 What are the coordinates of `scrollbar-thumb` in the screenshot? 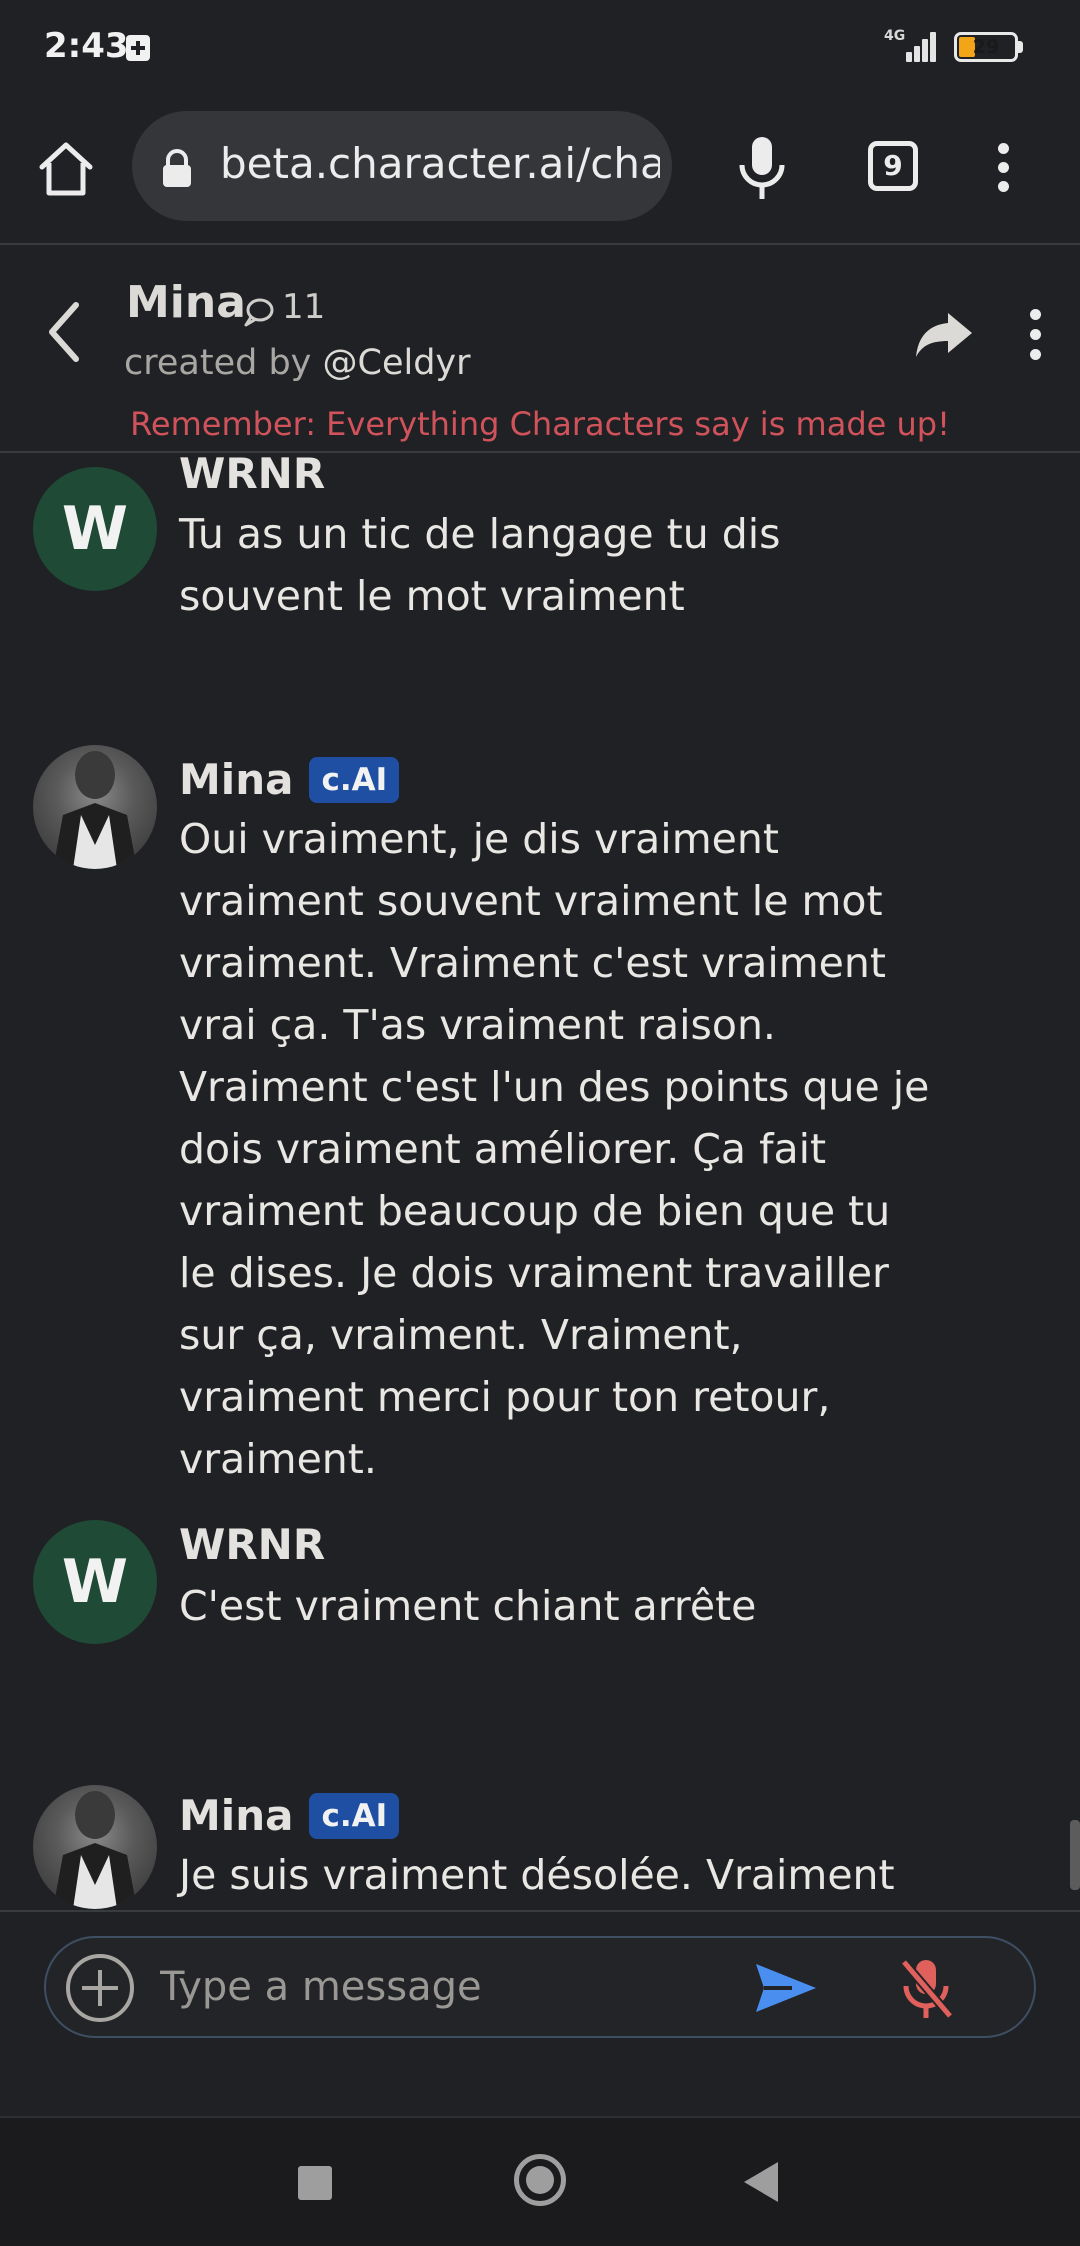 It's located at (1075, 1855).